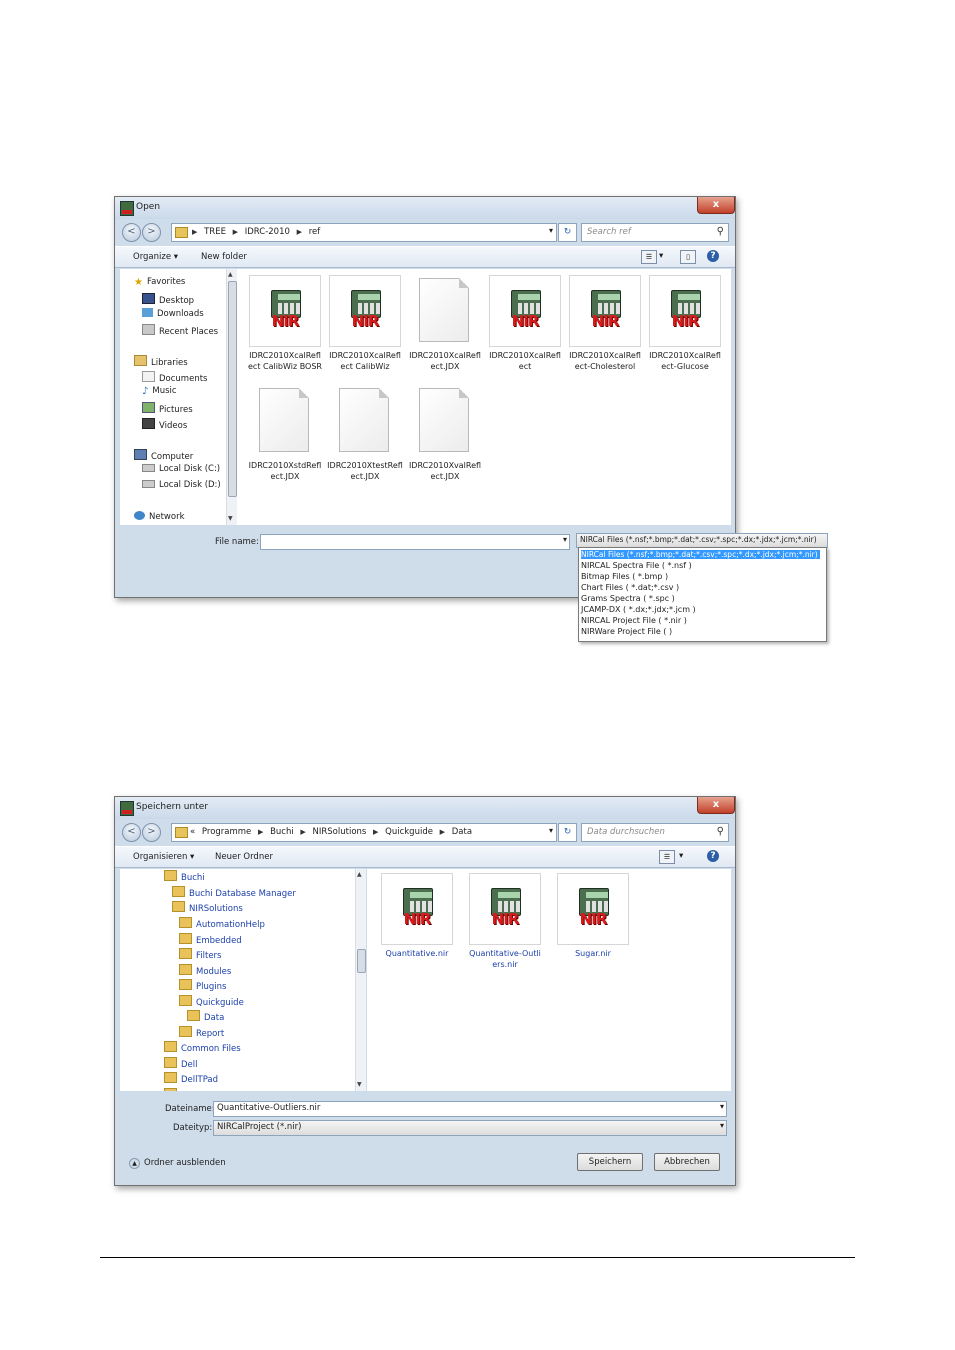  What do you see at coordinates (417, 916) in the screenshot?
I see `file-item: NIR Quantitative.nir` at bounding box center [417, 916].